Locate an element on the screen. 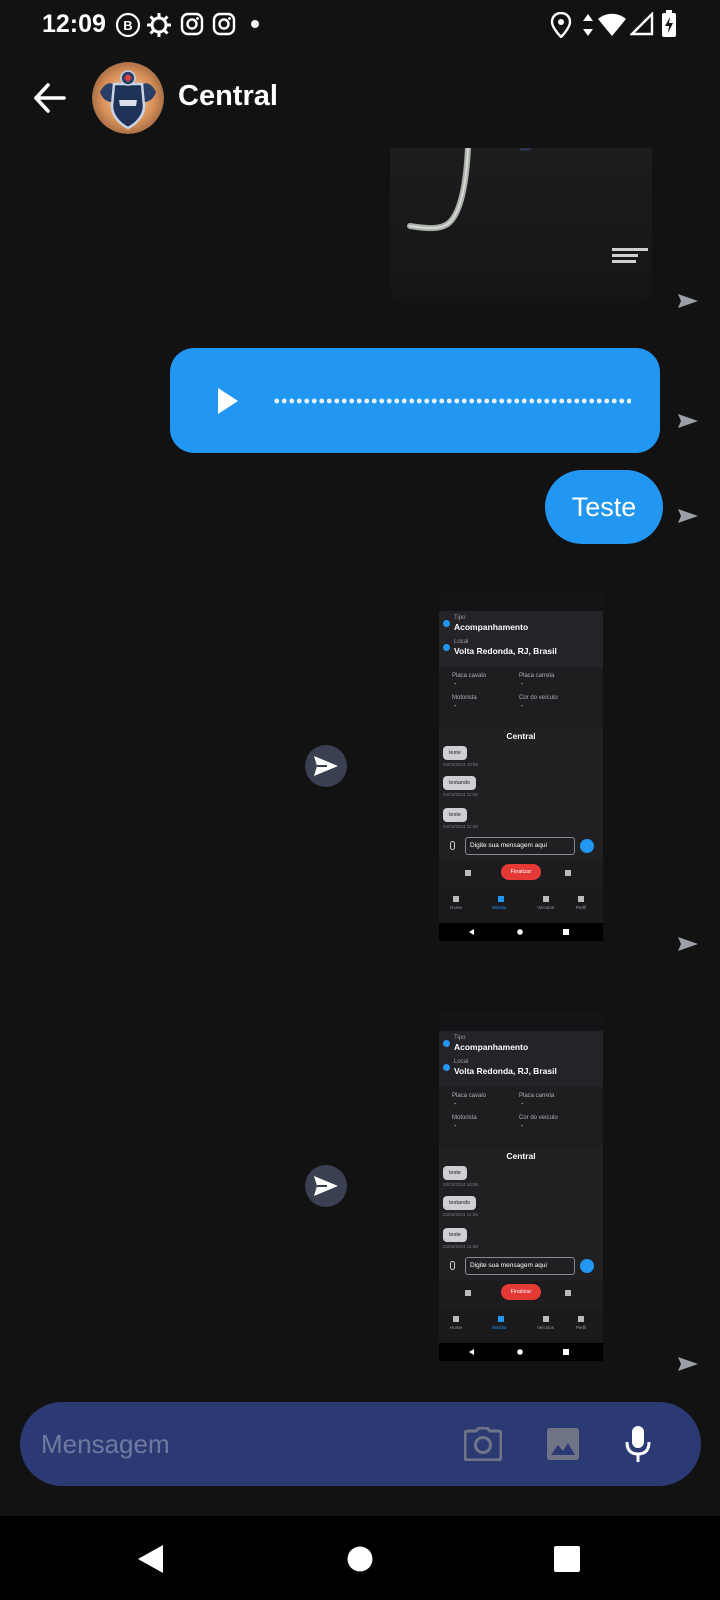 This screenshot has width=720, height=1600. motorista-label: Motorista is located at coordinates (464, 1118).